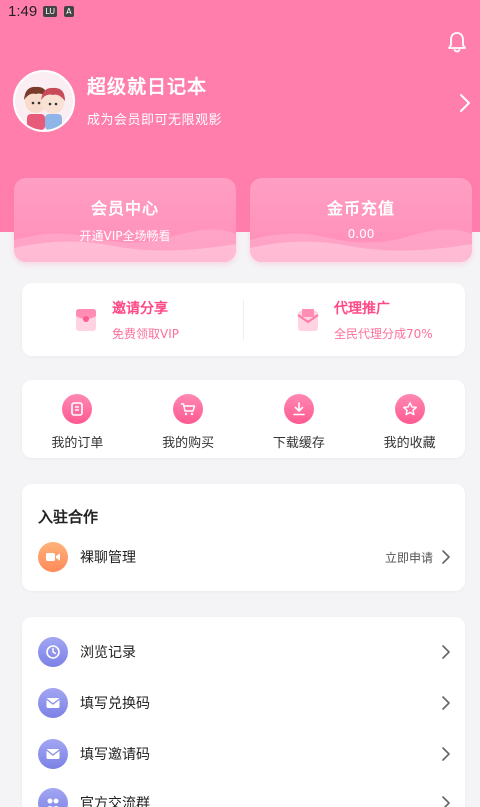 This screenshot has height=807, width=480. I want to click on my-purchases-button: 我的购买, so click(188, 419).